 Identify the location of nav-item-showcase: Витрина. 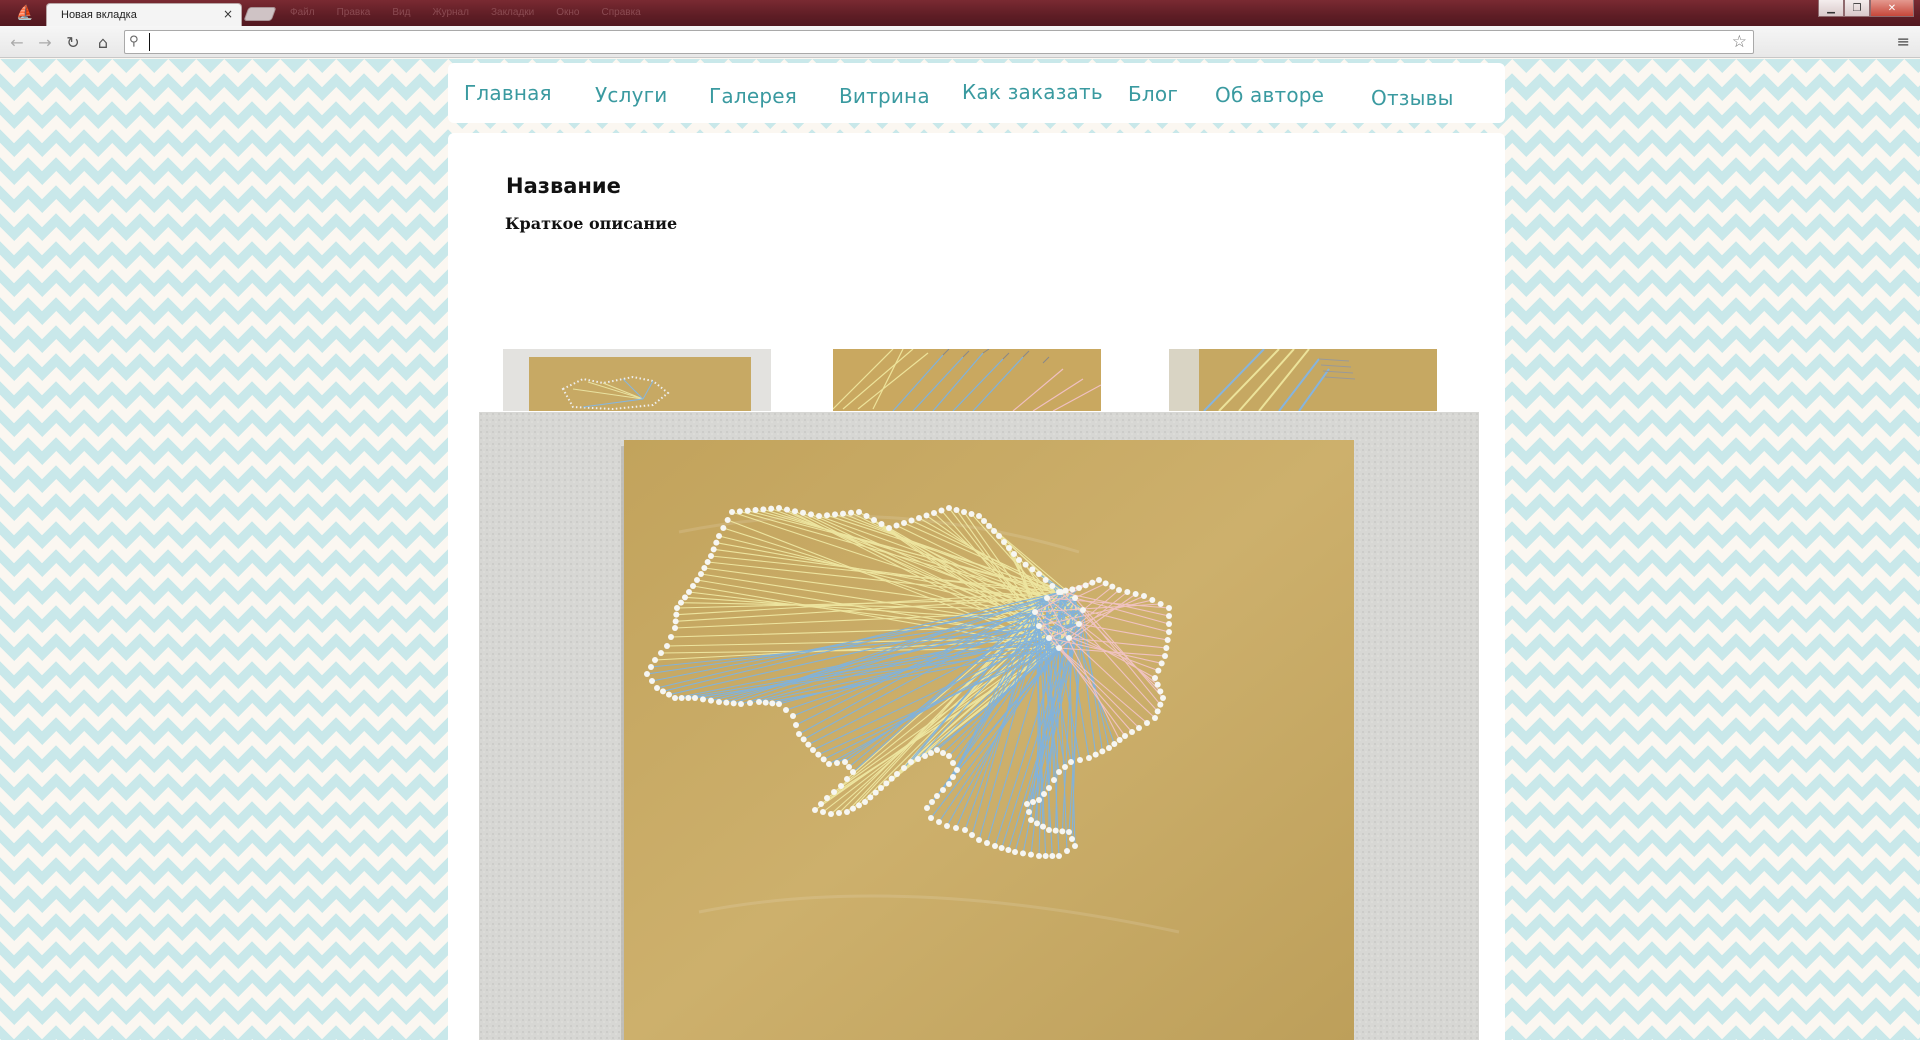
(884, 96).